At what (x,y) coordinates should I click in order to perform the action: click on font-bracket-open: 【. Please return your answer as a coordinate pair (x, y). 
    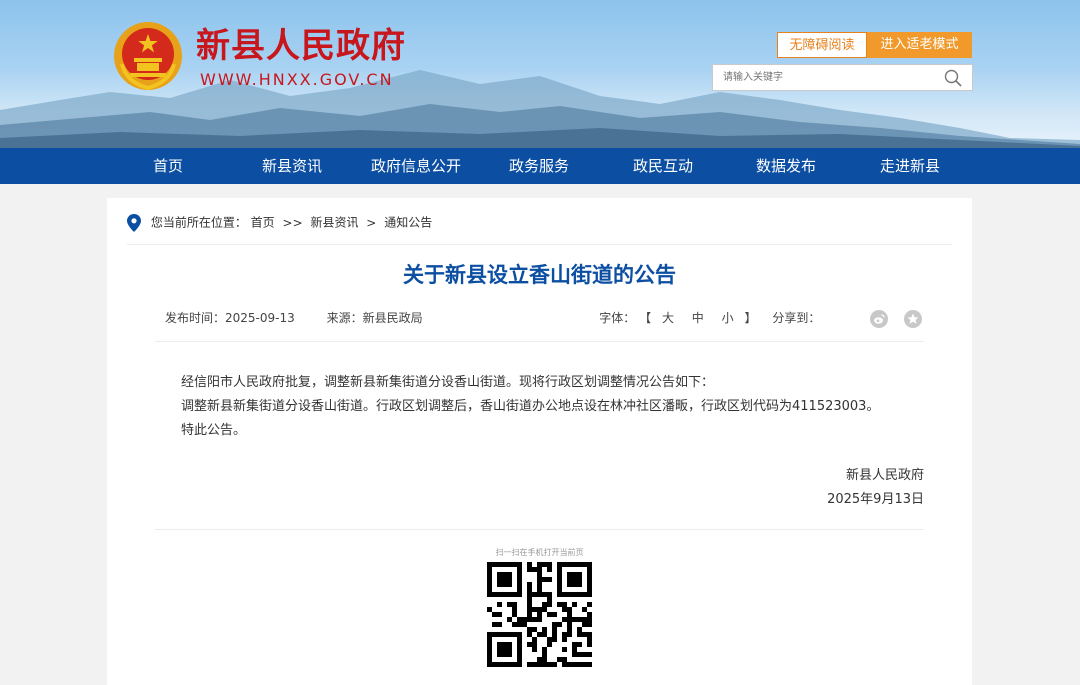
    Looking at the image, I should click on (645, 318).